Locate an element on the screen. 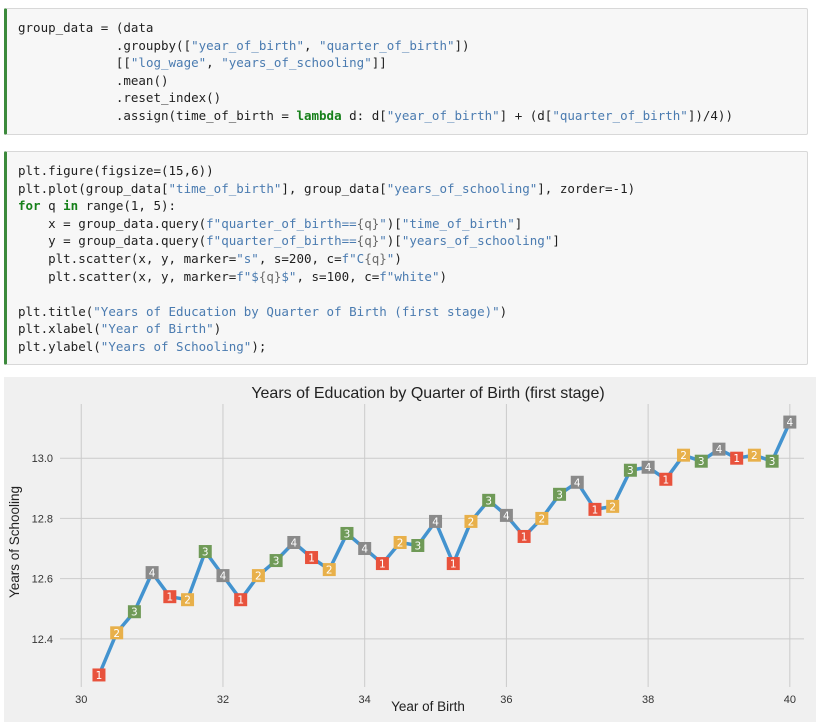  code-token: .assign(time_of_birth = is located at coordinates (157, 115).